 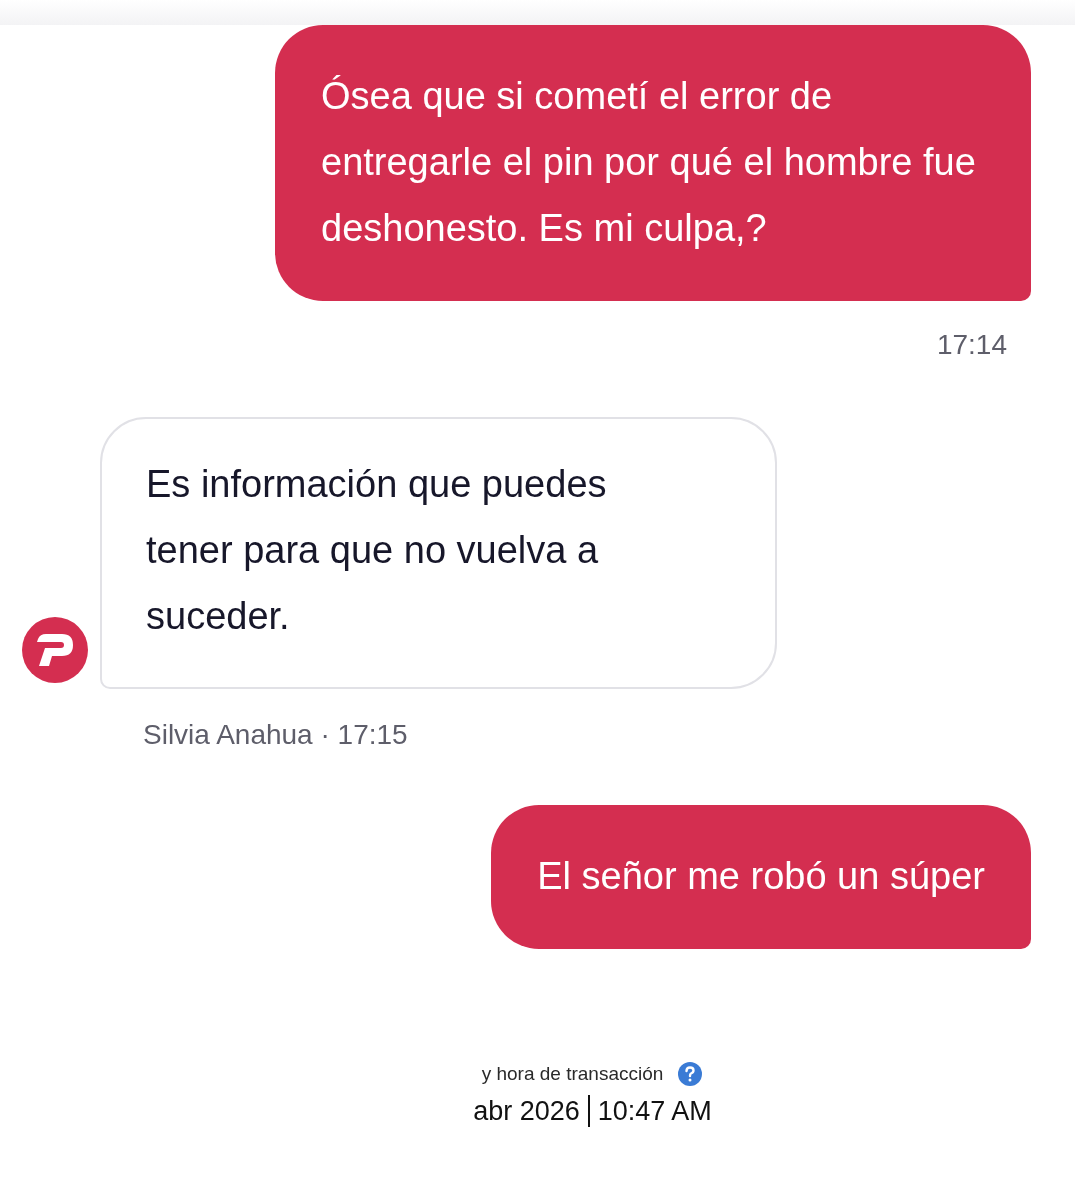 I want to click on received-message: Es información que puedes tener para que no vuelva a suceder., so click(x=438, y=553).